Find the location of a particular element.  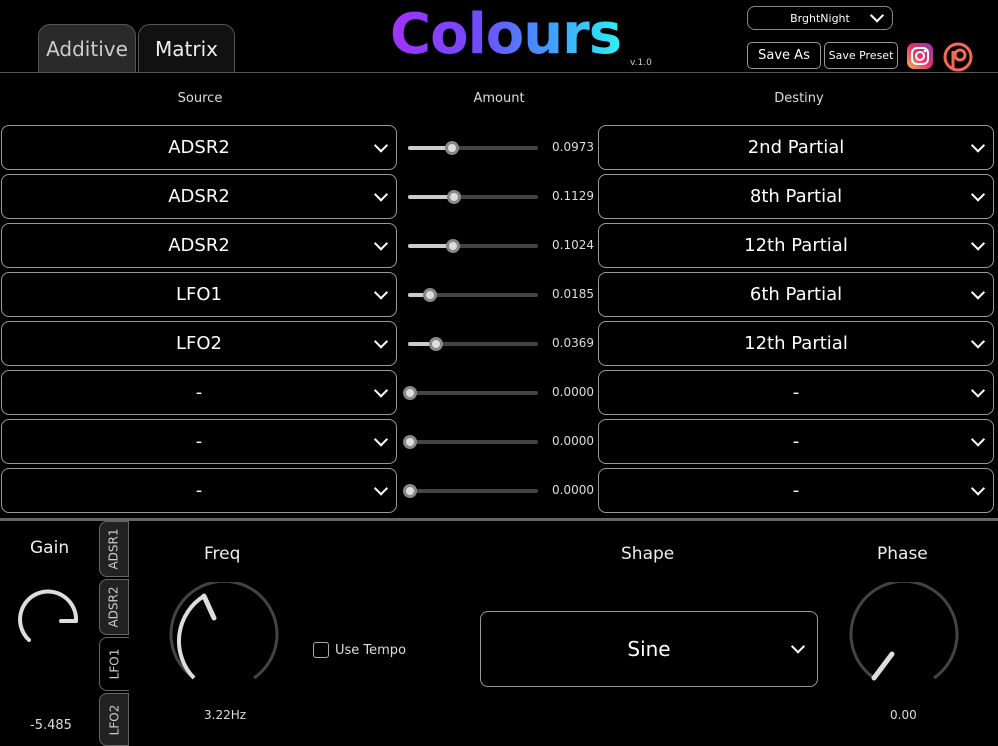

destiny-column-header: Destiny is located at coordinates (799, 98).